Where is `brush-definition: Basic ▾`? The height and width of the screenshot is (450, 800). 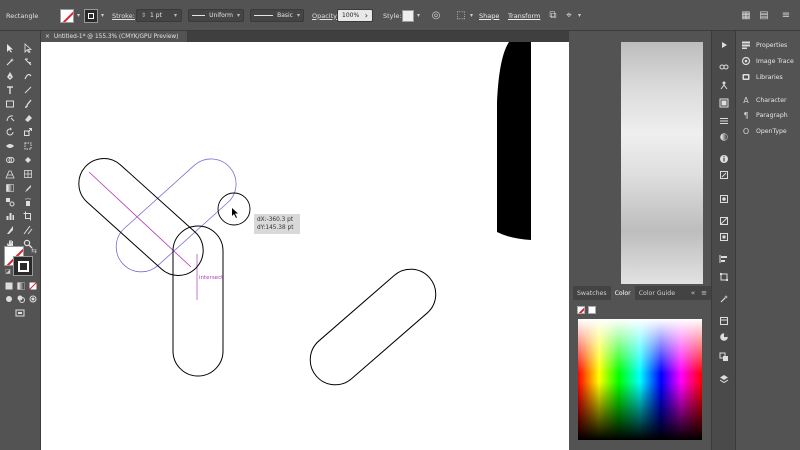
brush-definition: Basic ▾ is located at coordinates (277, 15).